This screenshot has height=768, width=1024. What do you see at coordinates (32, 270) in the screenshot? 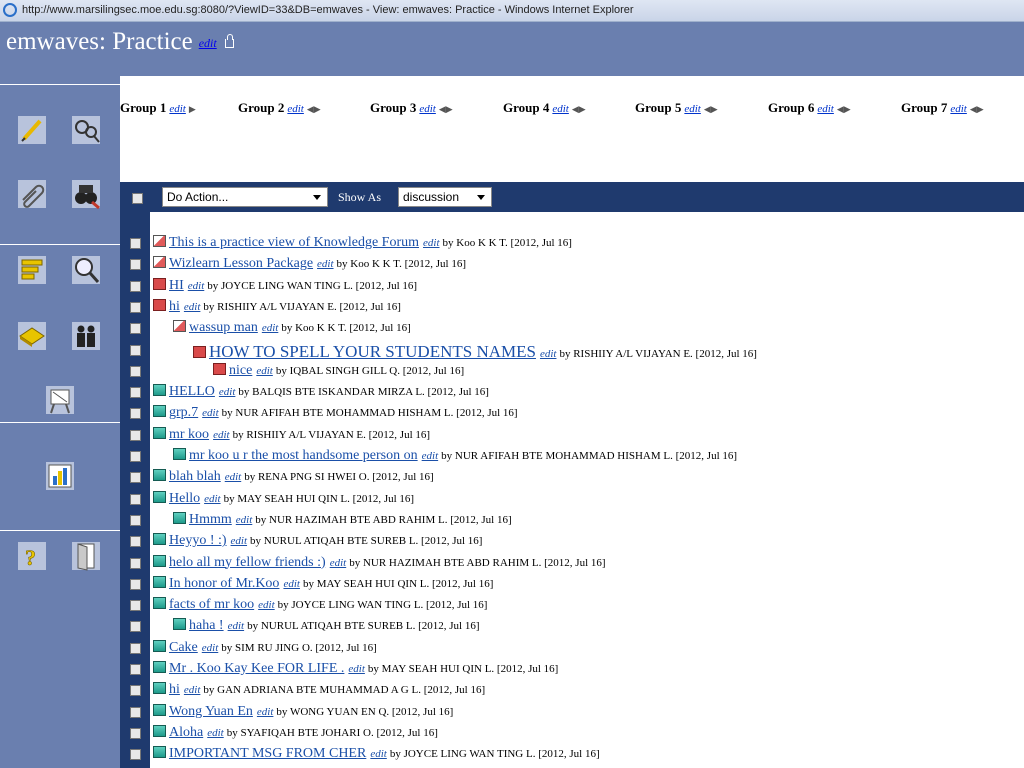
I see `scaffold-button` at bounding box center [32, 270].